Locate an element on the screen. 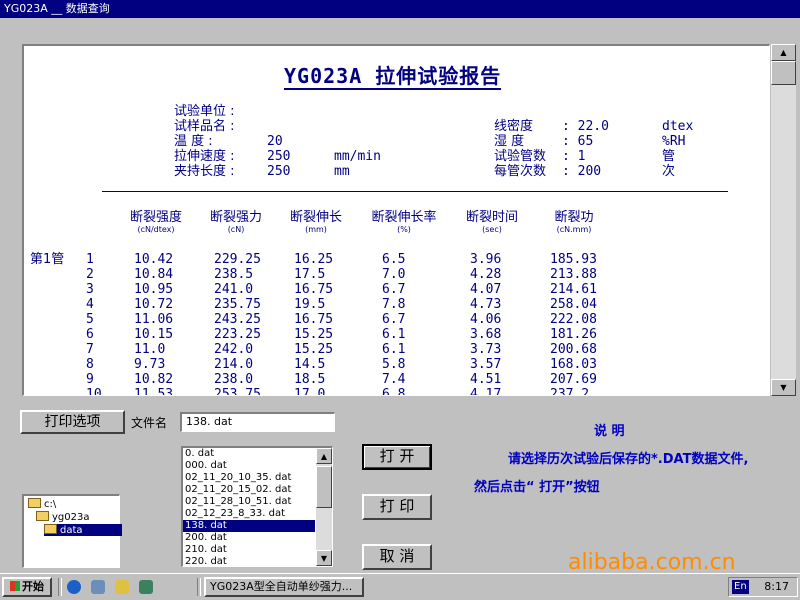  internet-explorer-icon is located at coordinates (74, 587).